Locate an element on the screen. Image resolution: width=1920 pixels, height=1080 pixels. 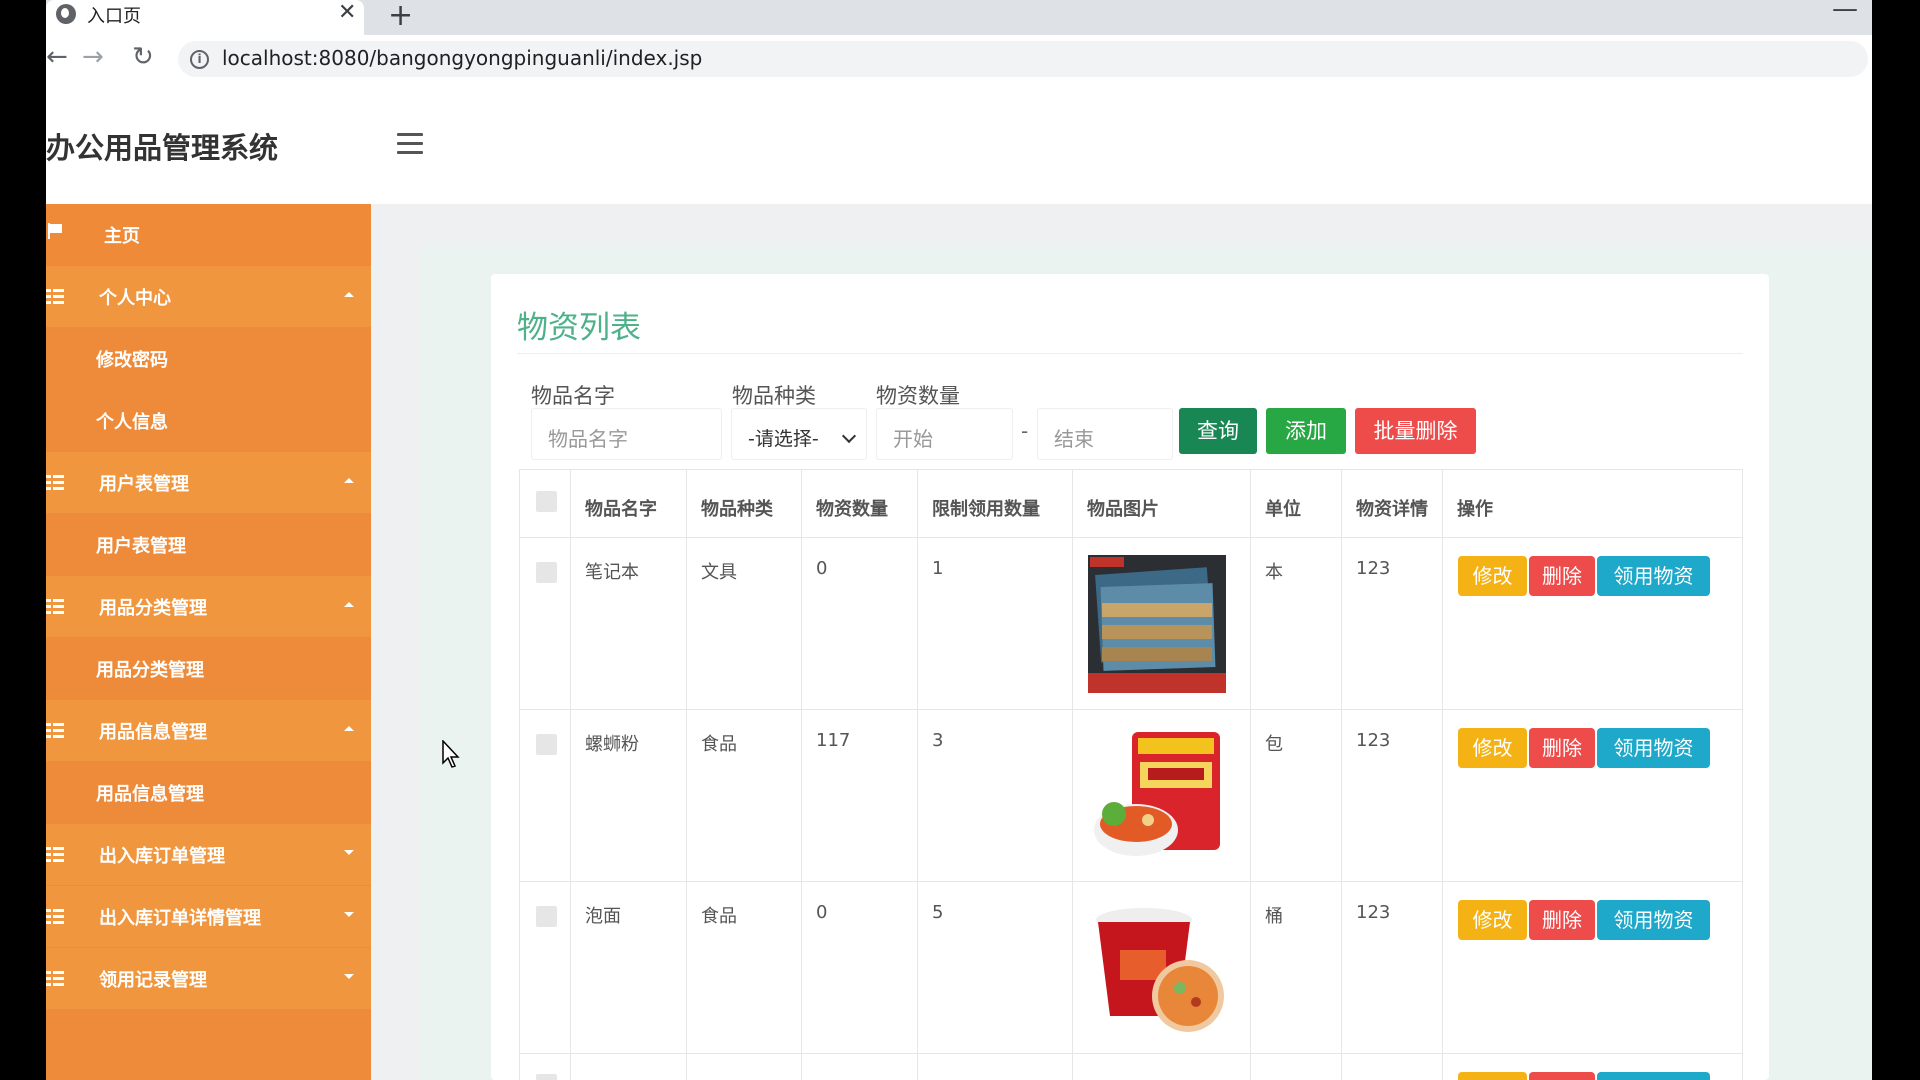
sidebar-item-label: 出入库订单详情管理 is located at coordinates (180, 918).